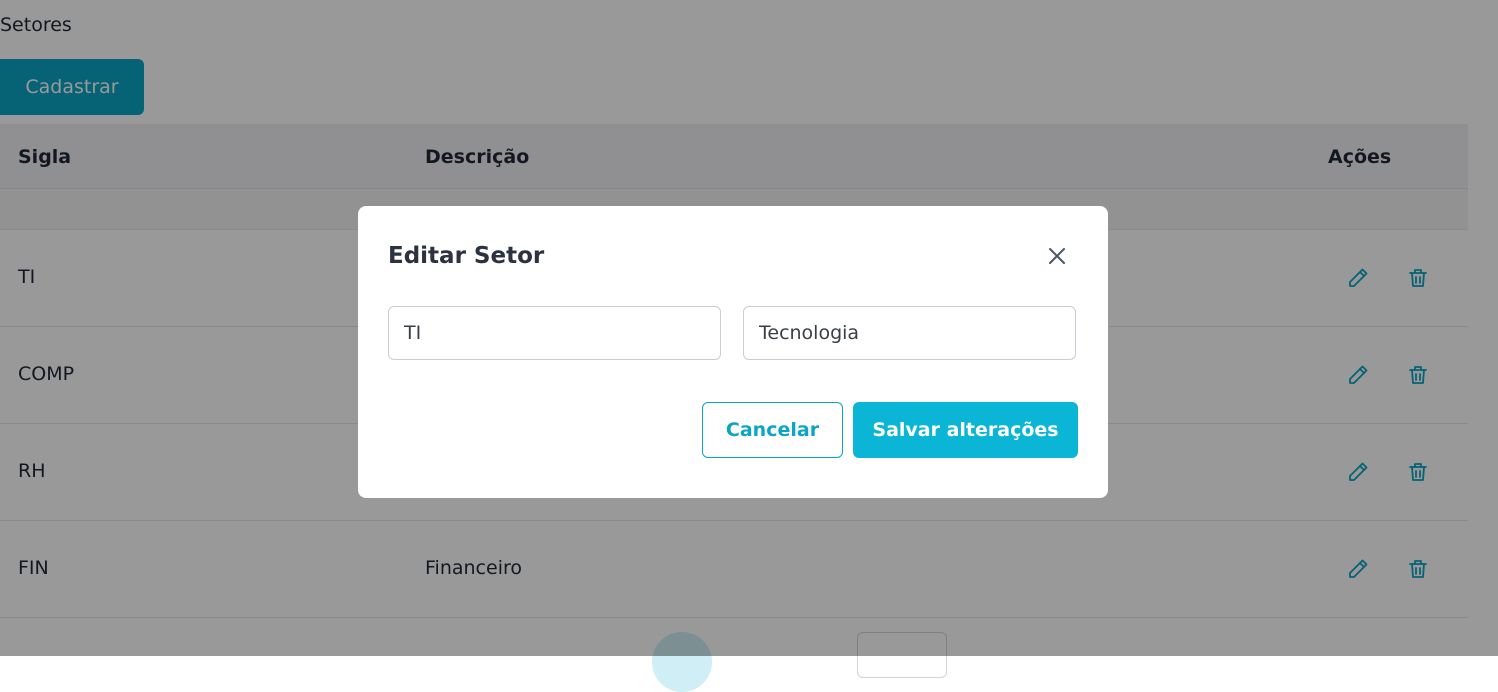 The width and height of the screenshot is (1498, 692). I want to click on modal-title: Editar Setor, so click(466, 256).